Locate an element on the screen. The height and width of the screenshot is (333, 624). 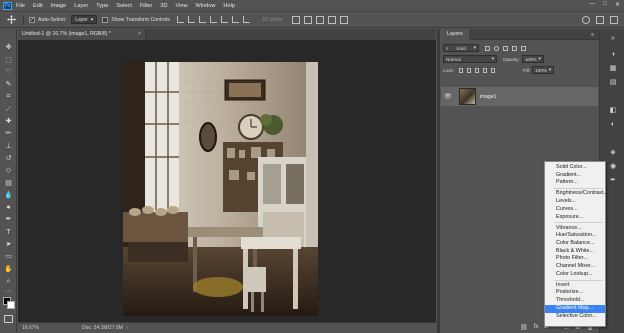
move-tool-icon: ✥ is located at coordinates (8, 47).